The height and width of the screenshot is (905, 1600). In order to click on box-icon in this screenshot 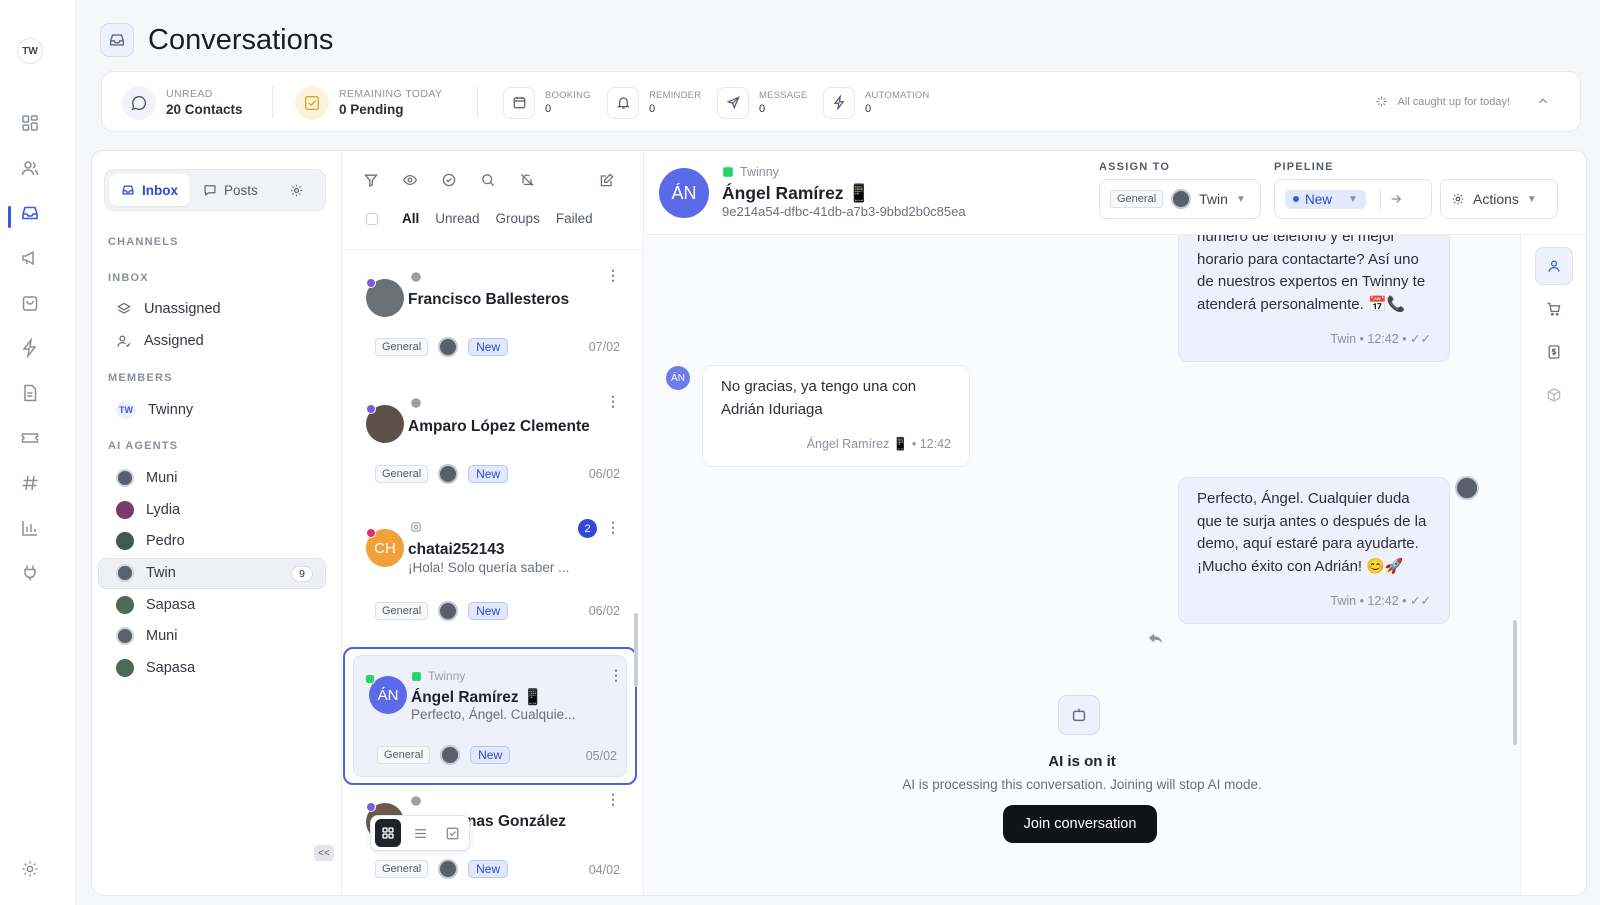, I will do `click(1554, 395)`.